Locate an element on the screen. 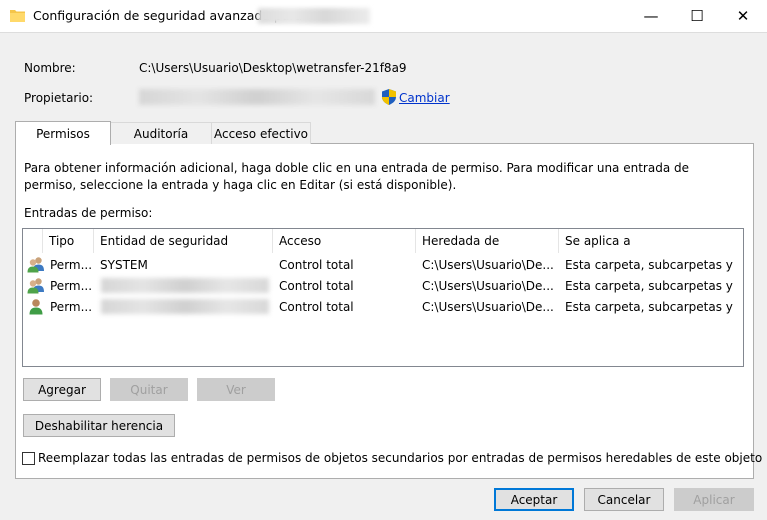 Image resolution: width=767 pixels, height=520 pixels. owner-value-redacted is located at coordinates (257, 97).